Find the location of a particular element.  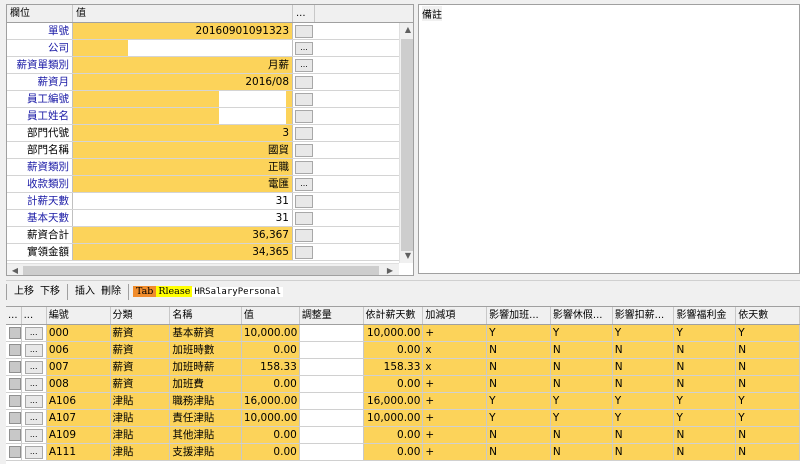

detail-cell: 基本薪資 is located at coordinates (206, 333).